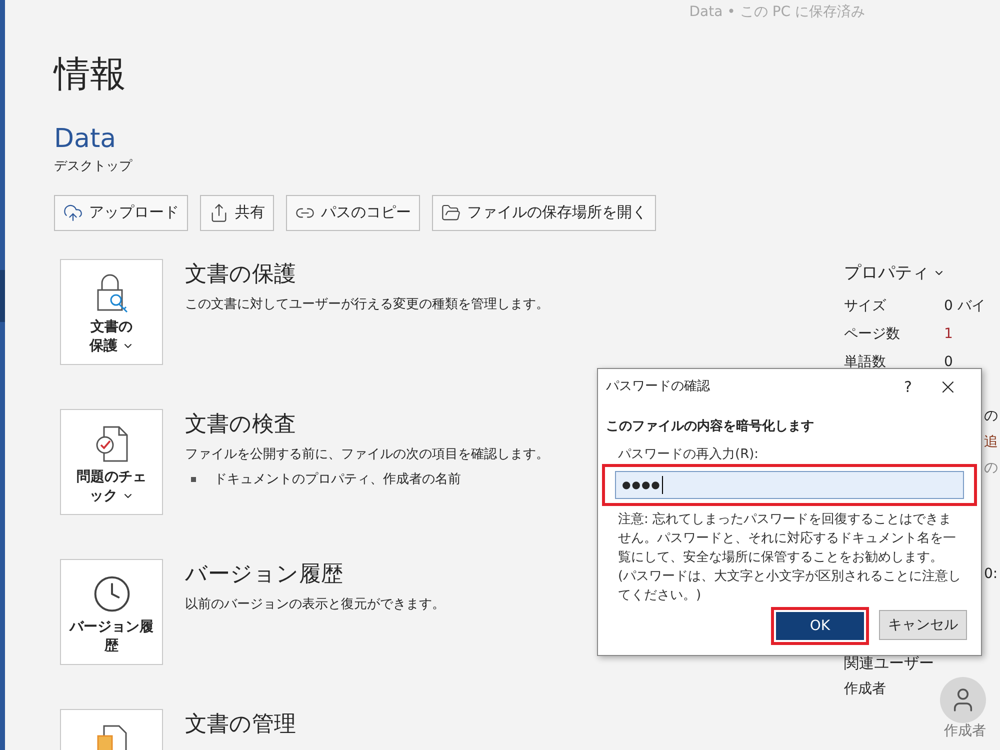 This screenshot has width=1000, height=750. What do you see at coordinates (451, 212) in the screenshot?
I see `folder-icon` at bounding box center [451, 212].